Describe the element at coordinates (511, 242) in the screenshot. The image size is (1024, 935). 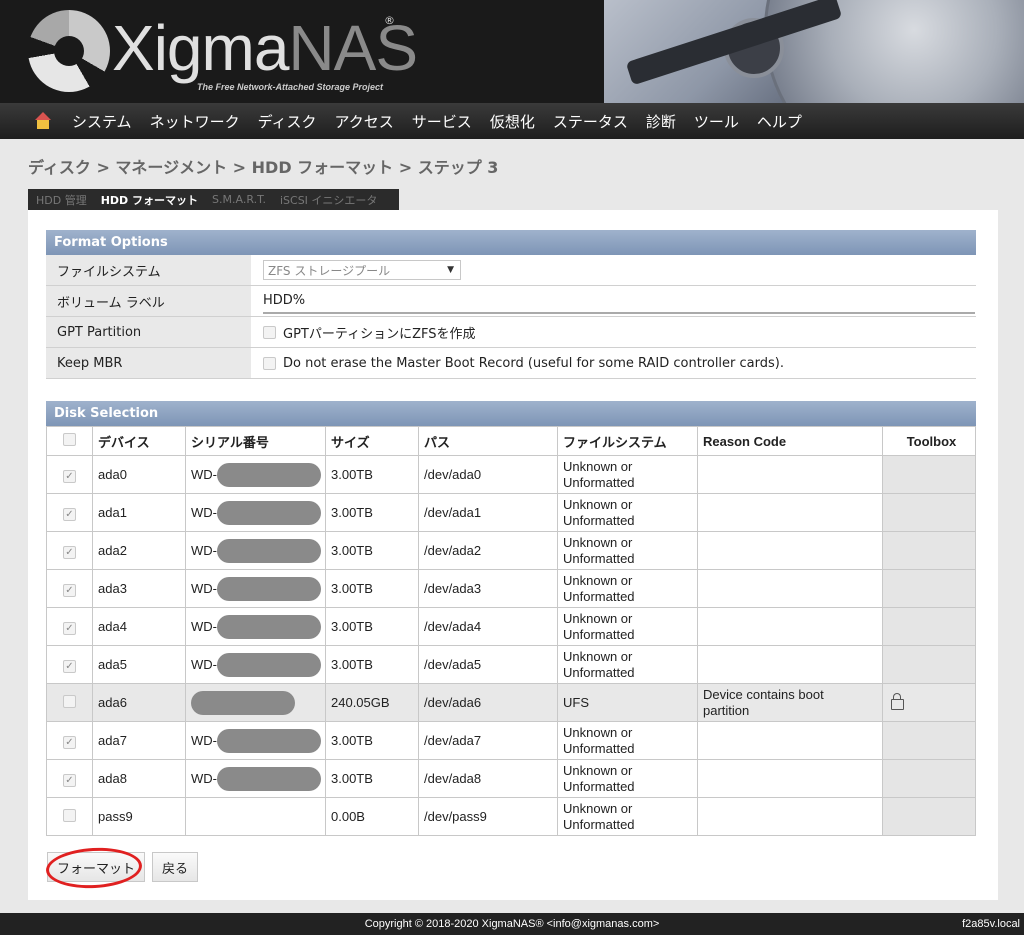
I see `format-options-header: Format Options` at that location.